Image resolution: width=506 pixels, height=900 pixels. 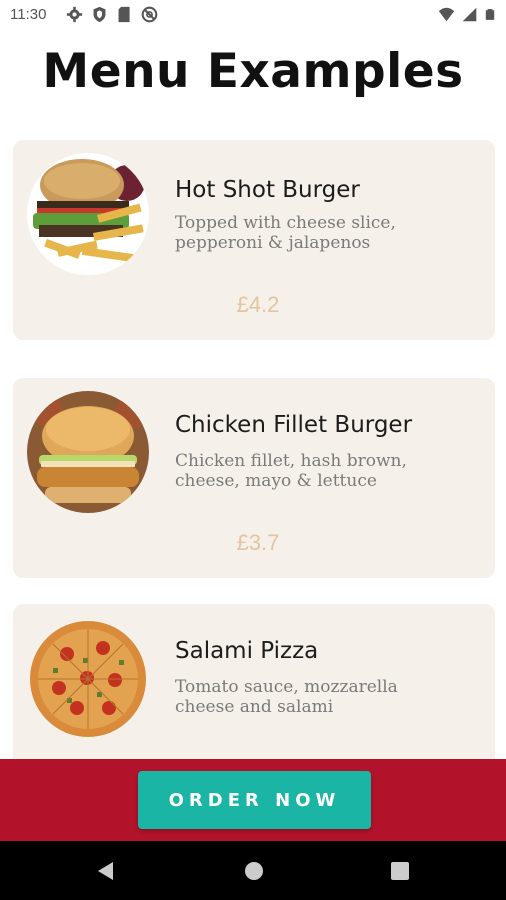 What do you see at coordinates (88, 452) in the screenshot?
I see `chicken-burger-icon` at bounding box center [88, 452].